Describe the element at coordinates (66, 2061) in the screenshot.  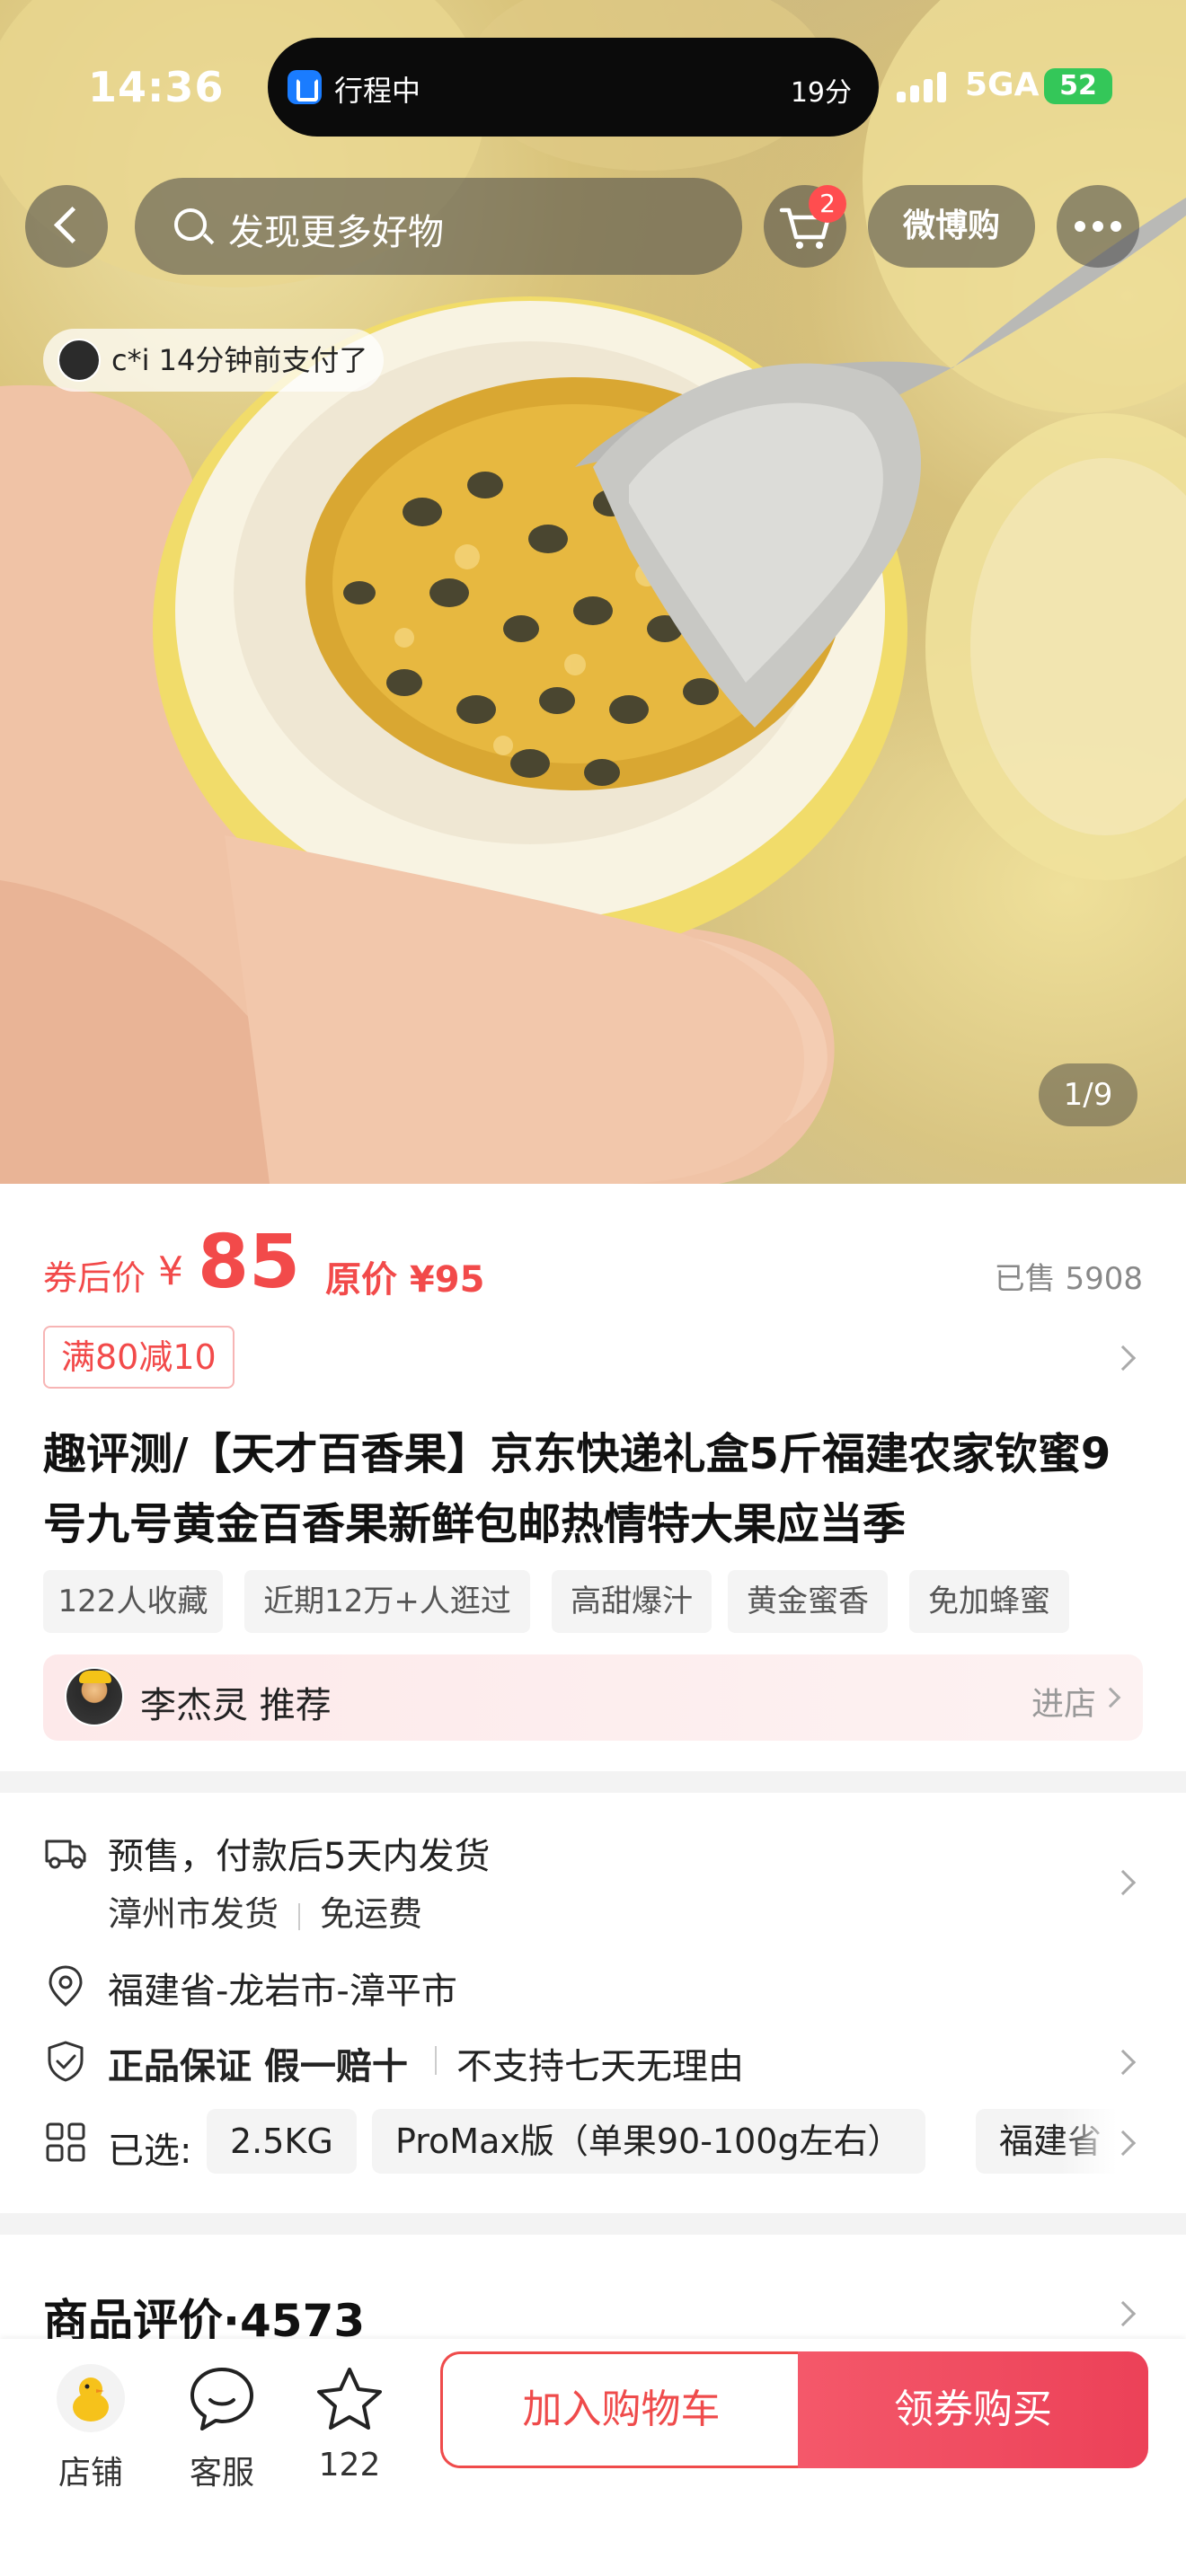
I see `shield-check-icon` at that location.